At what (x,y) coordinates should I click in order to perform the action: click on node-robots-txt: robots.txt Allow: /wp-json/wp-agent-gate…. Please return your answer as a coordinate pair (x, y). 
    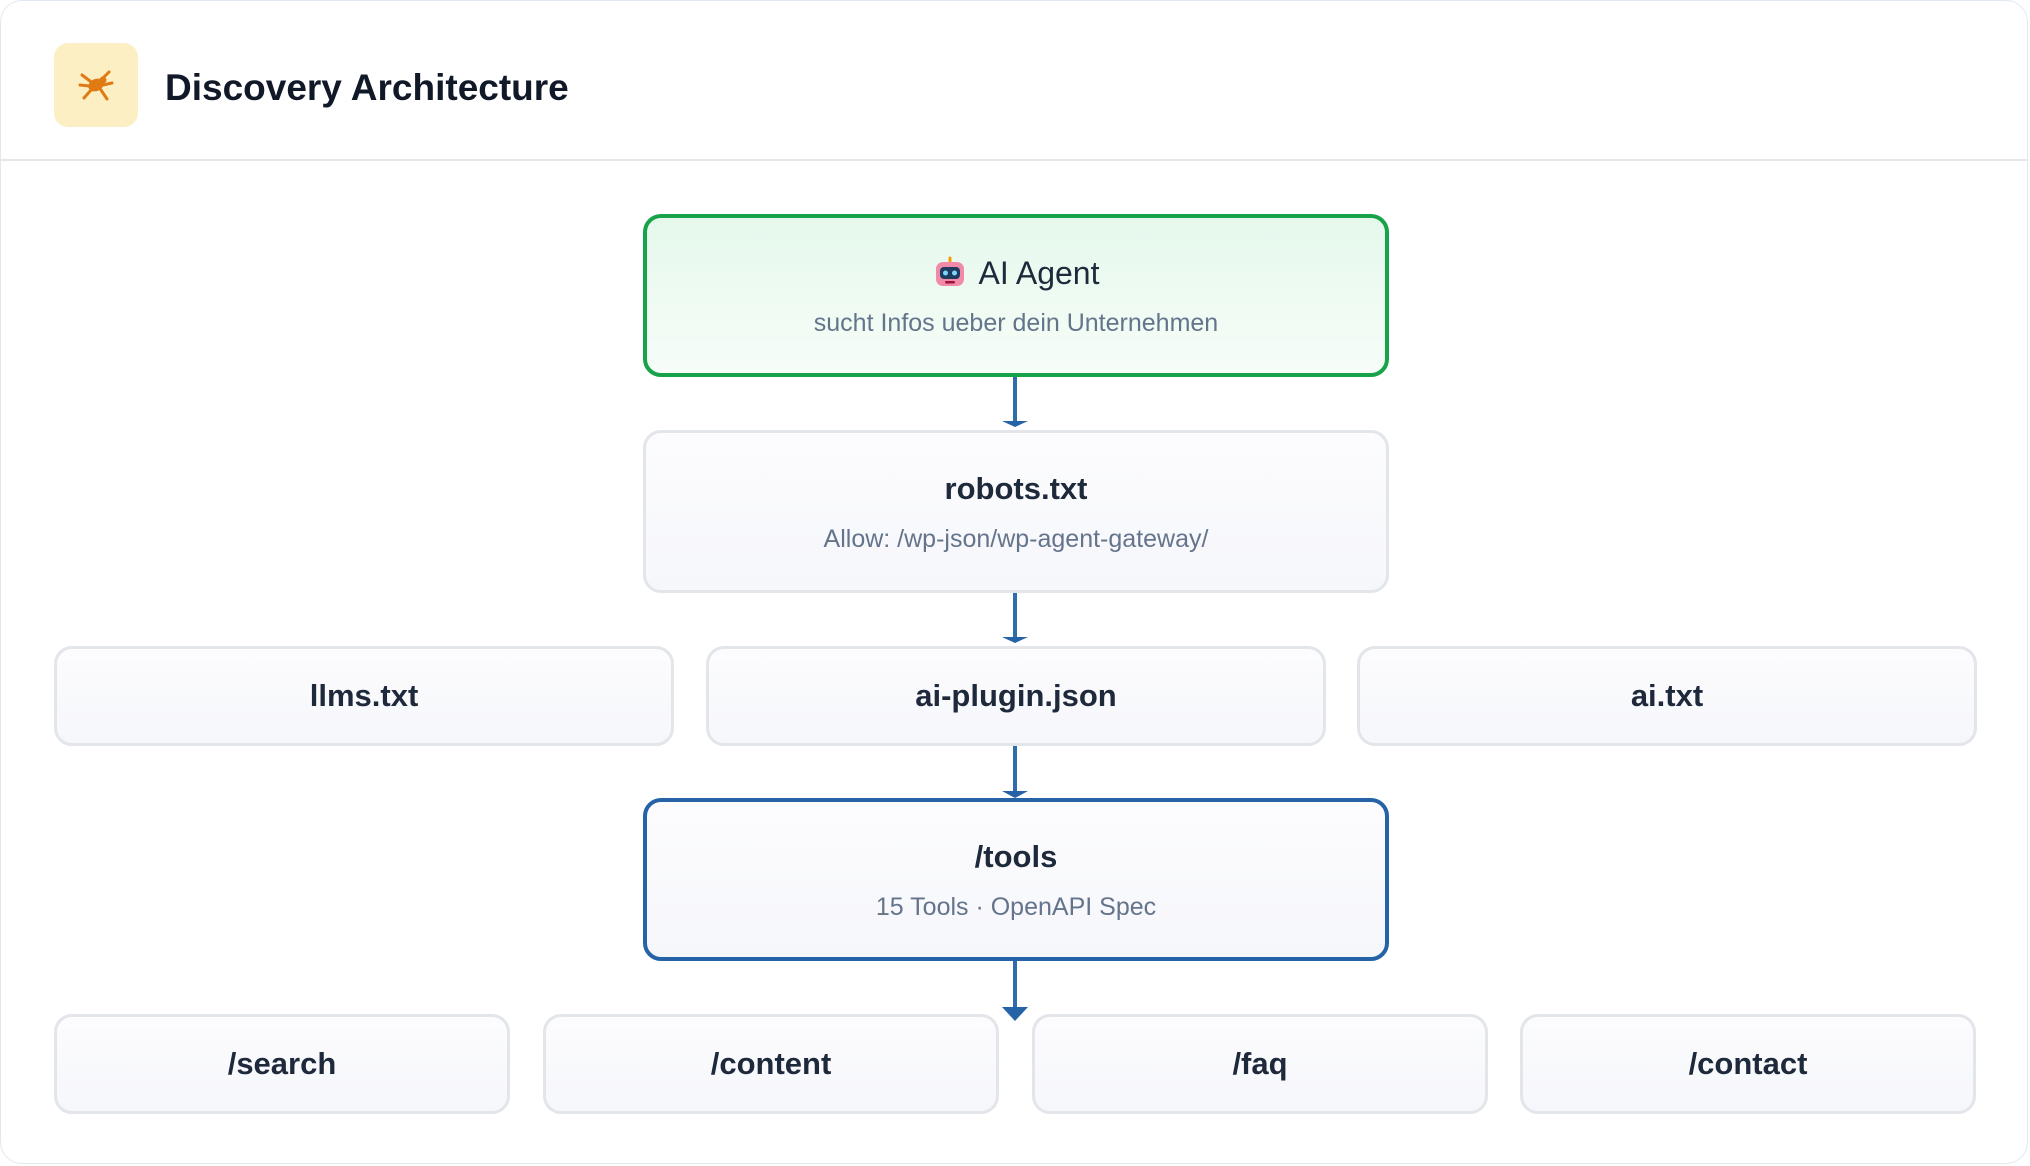
    Looking at the image, I should click on (1016, 511).